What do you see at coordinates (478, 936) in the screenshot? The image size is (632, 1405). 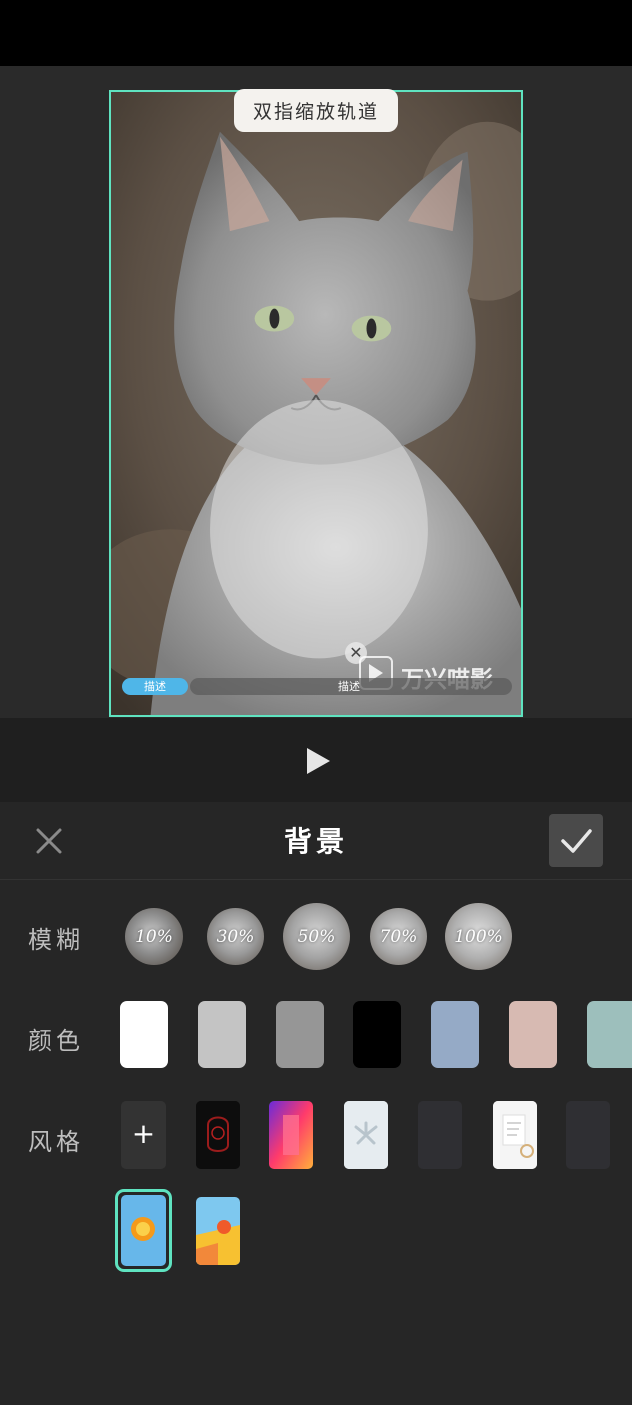 I see `blur-option-100: 100%` at bounding box center [478, 936].